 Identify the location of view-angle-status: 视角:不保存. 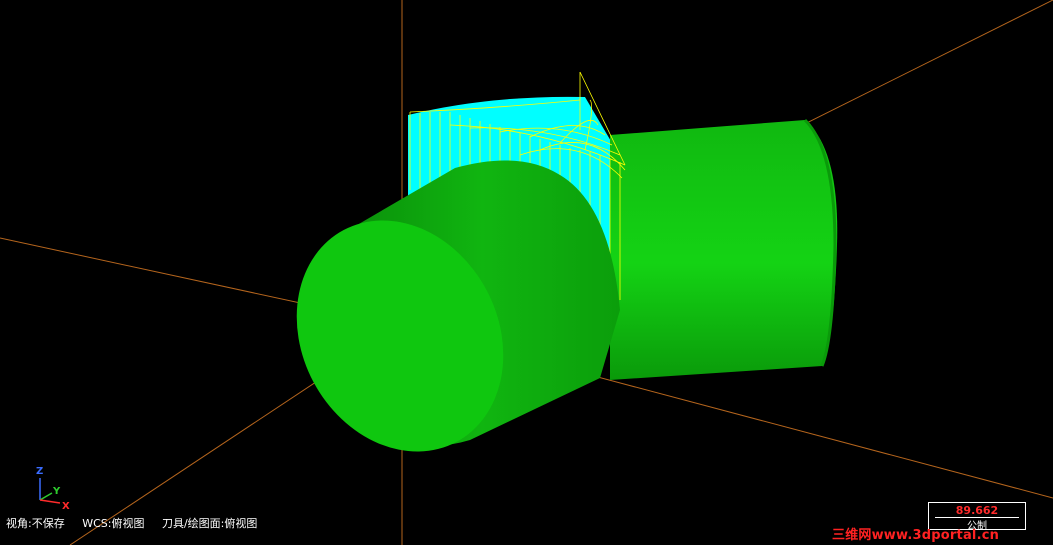
(35, 523).